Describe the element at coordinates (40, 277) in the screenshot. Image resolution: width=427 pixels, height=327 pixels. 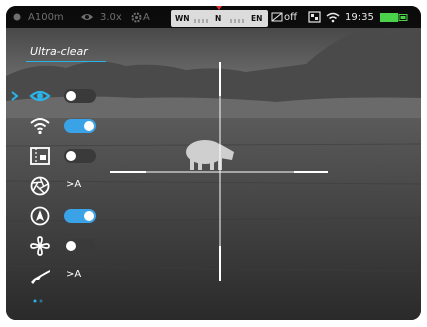
I see `rifle-icon` at that location.